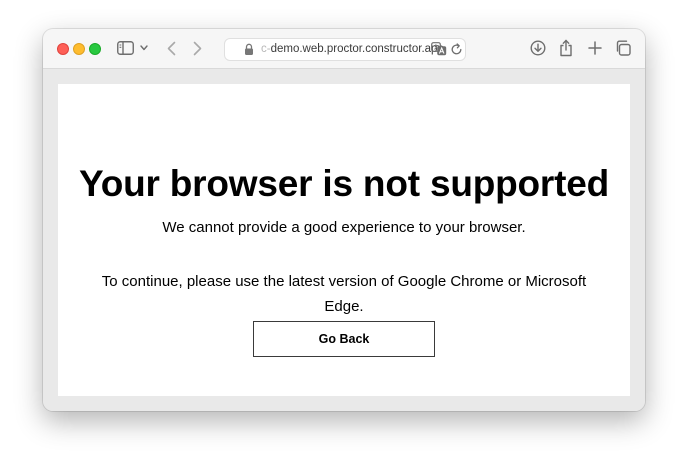 The image size is (688, 468). What do you see at coordinates (357, 49) in the screenshot?
I see `url-domain: demo.web.proctor.constructor.app` at bounding box center [357, 49].